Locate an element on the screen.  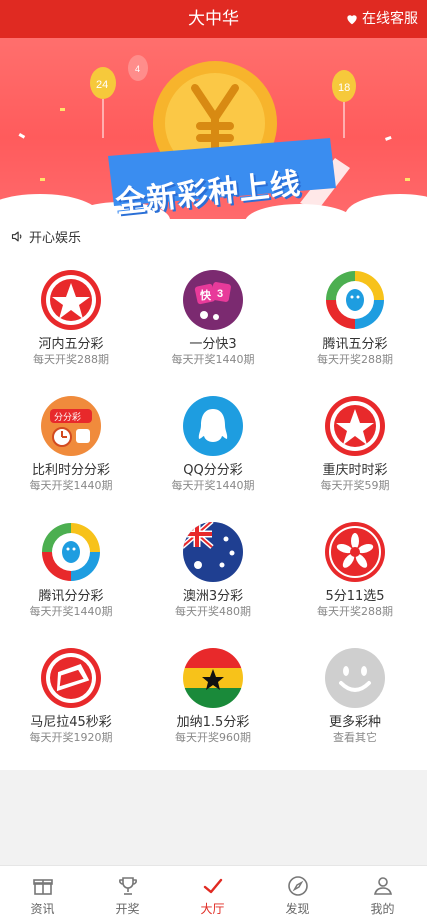
tab-discover: 发现 is located at coordinates (297, 894).